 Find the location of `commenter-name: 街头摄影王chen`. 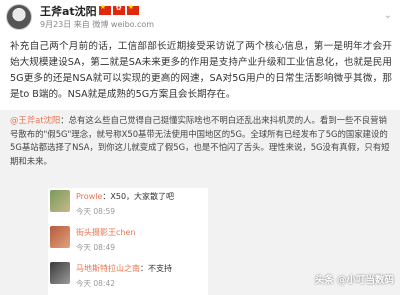

commenter-name: 街头摄影王chen is located at coordinates (105, 232).